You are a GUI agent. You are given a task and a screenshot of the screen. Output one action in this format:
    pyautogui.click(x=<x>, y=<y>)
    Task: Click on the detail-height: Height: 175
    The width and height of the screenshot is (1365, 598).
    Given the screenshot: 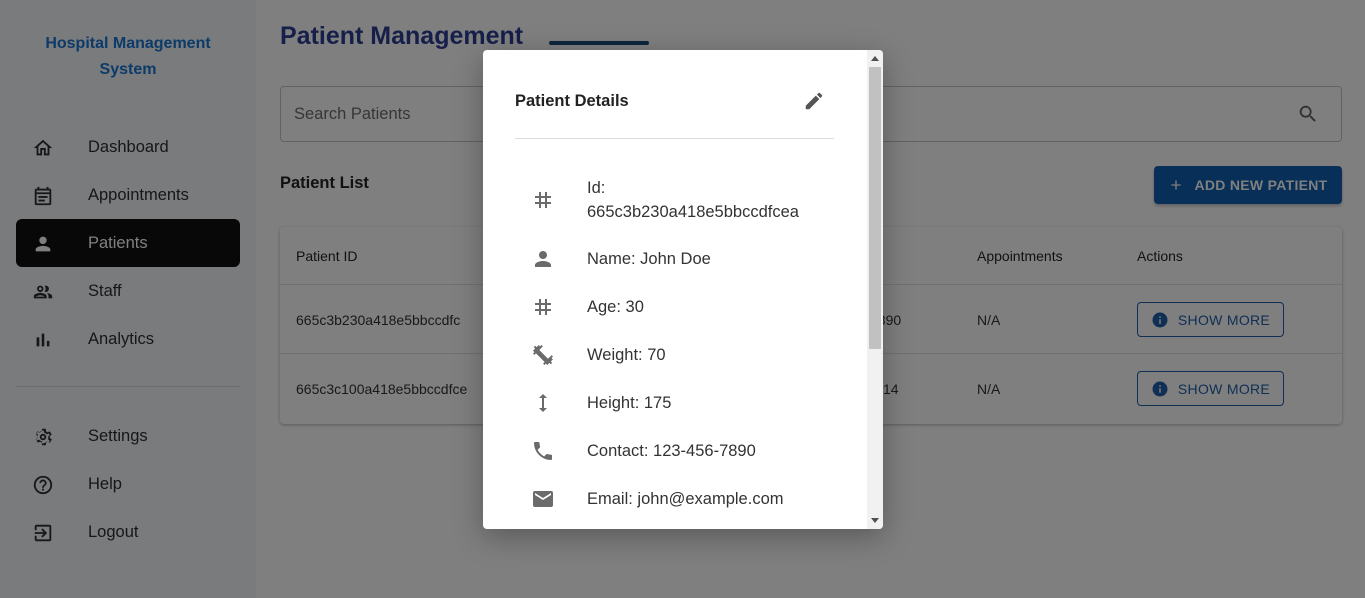 What is the action you would take?
    pyautogui.click(x=675, y=403)
    